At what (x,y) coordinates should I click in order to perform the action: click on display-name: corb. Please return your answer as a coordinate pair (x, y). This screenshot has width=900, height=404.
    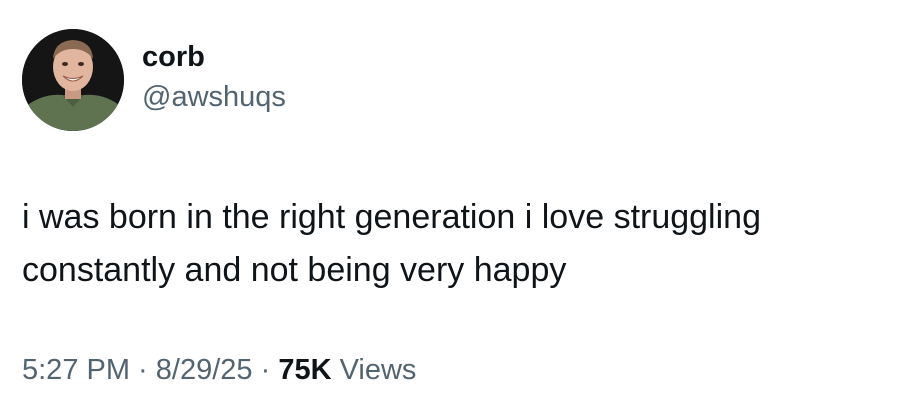
    Looking at the image, I should click on (214, 57).